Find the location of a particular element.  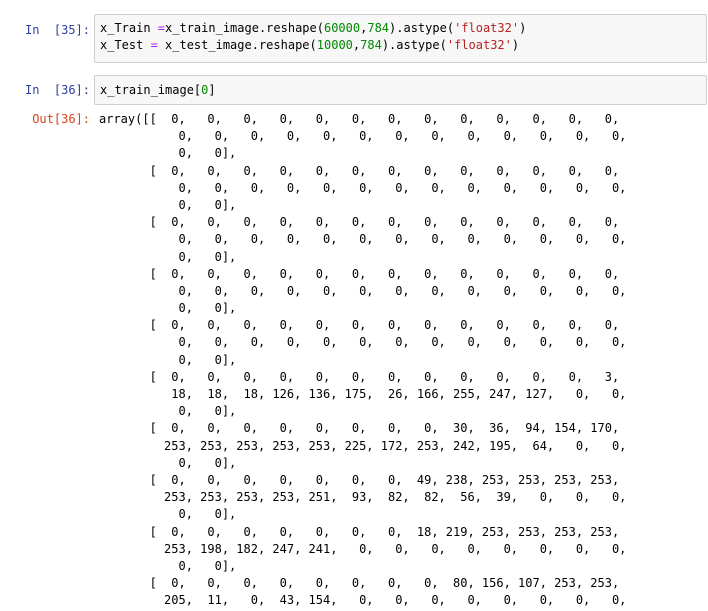

code-token: 10000 is located at coordinates (334, 45).